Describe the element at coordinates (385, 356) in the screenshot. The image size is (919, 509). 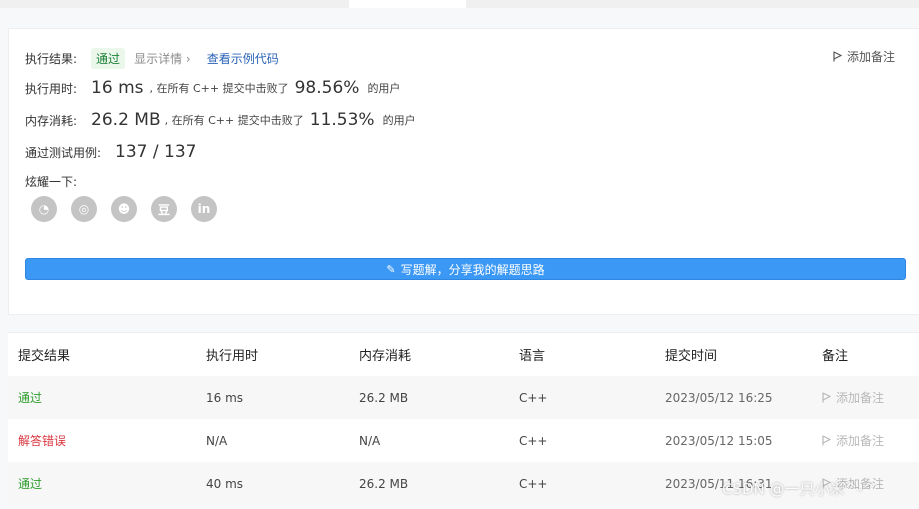
I see `header-memory: 内存消耗` at that location.